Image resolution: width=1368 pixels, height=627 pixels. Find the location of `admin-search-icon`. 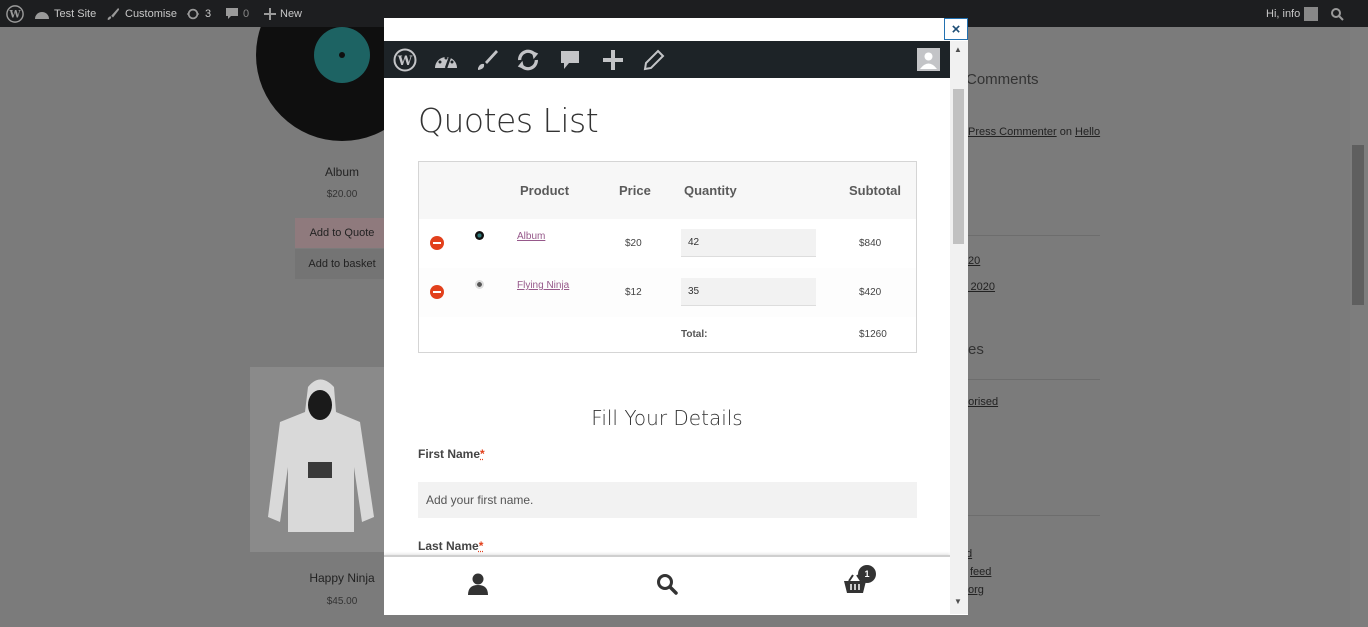

admin-search-icon is located at coordinates (1337, 13).